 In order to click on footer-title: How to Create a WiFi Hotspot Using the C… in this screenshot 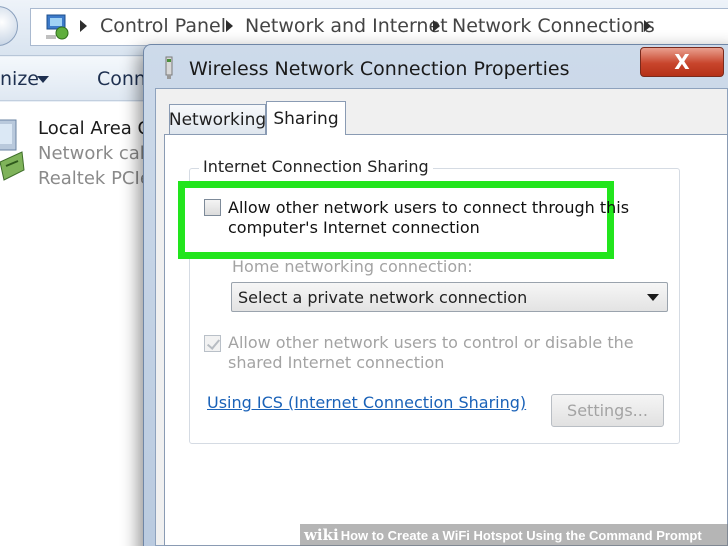, I will do `click(521, 535)`.